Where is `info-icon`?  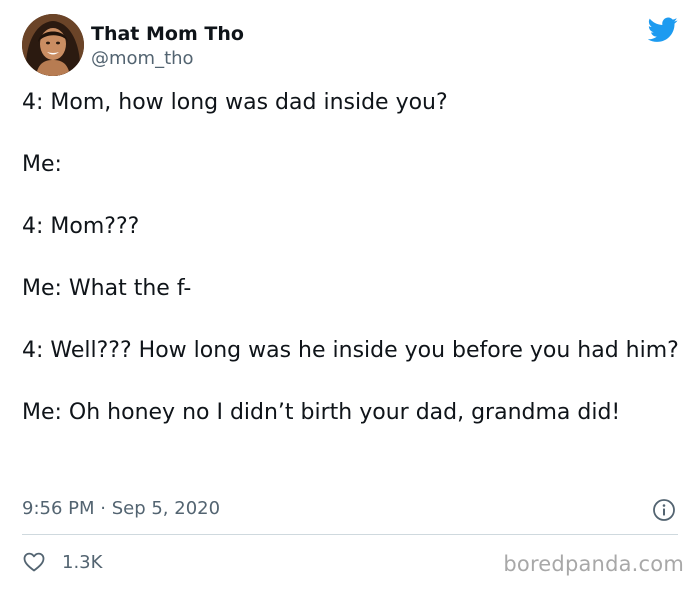 info-icon is located at coordinates (664, 510).